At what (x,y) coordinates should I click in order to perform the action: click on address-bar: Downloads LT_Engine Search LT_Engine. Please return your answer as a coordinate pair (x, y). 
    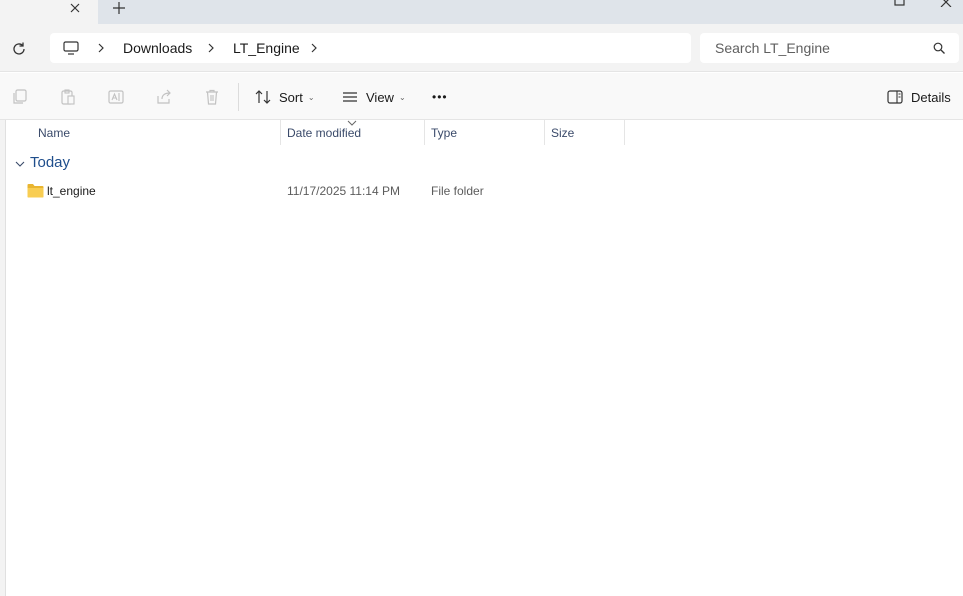
    Looking at the image, I should click on (481, 48).